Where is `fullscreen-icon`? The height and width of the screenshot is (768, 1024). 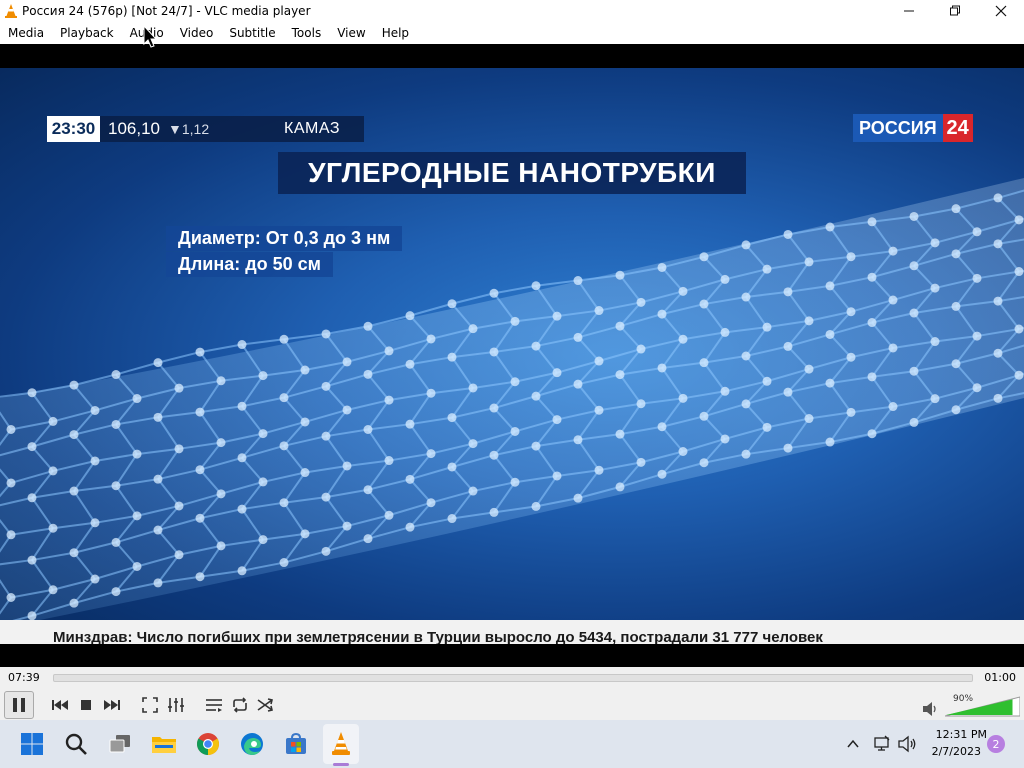
fullscreen-icon is located at coordinates (150, 705).